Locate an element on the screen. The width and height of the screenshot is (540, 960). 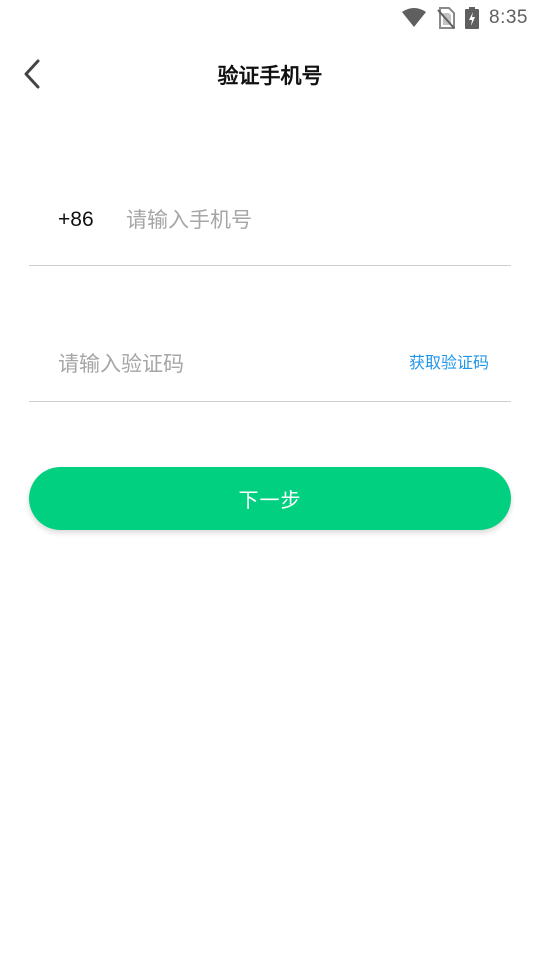
country-code: +86 is located at coordinates (76, 220).